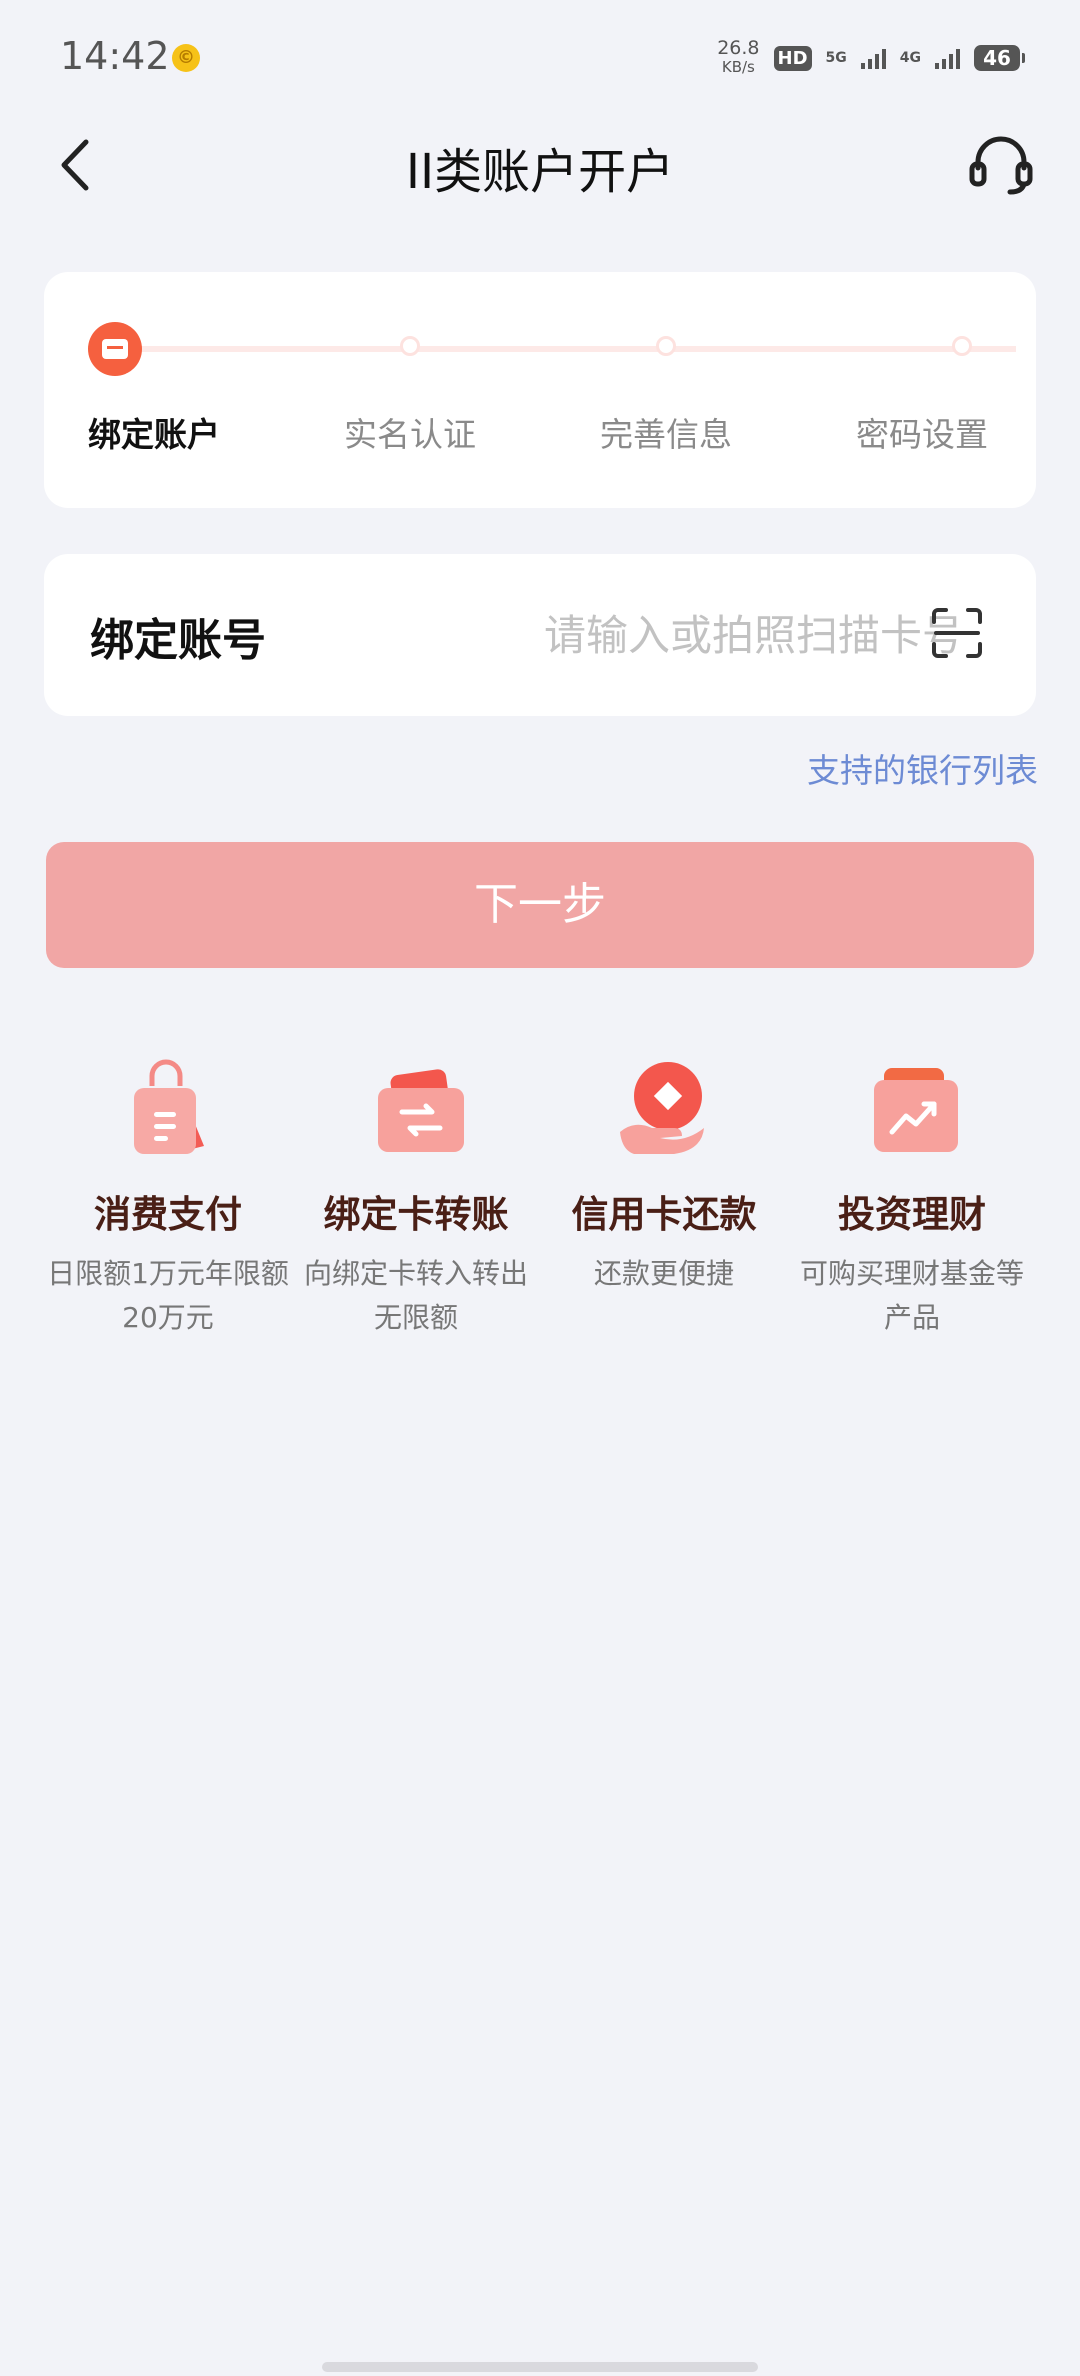 This screenshot has height=2376, width=1080. What do you see at coordinates (154, 434) in the screenshot?
I see `step-label-bind-account: 绑定账户` at bounding box center [154, 434].